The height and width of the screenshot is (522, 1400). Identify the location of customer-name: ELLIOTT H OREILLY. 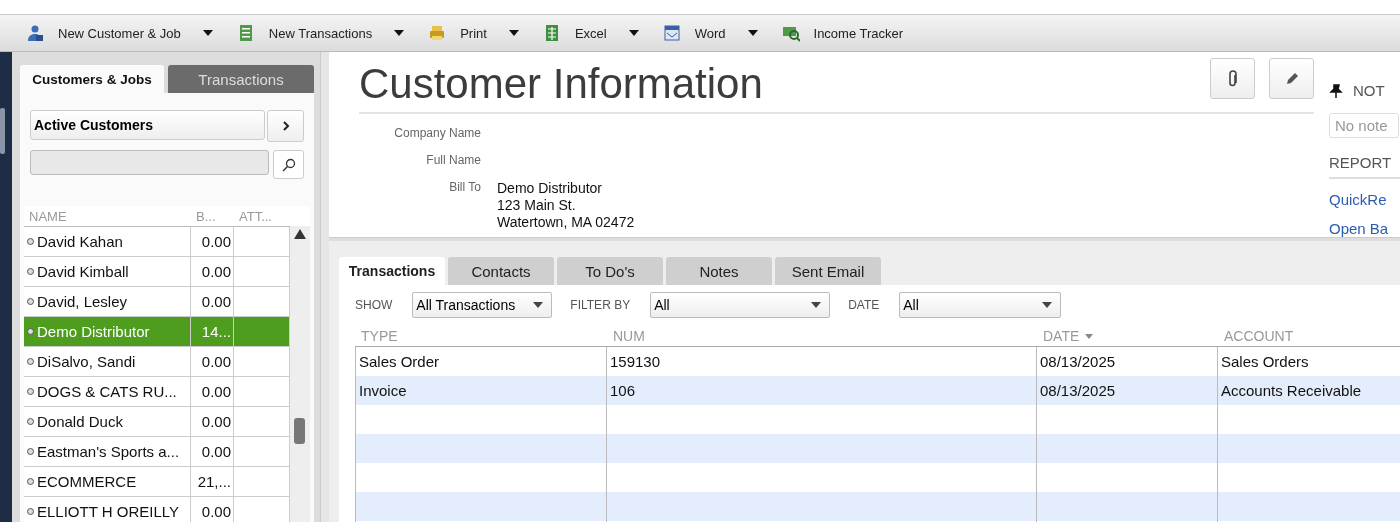
(108, 511).